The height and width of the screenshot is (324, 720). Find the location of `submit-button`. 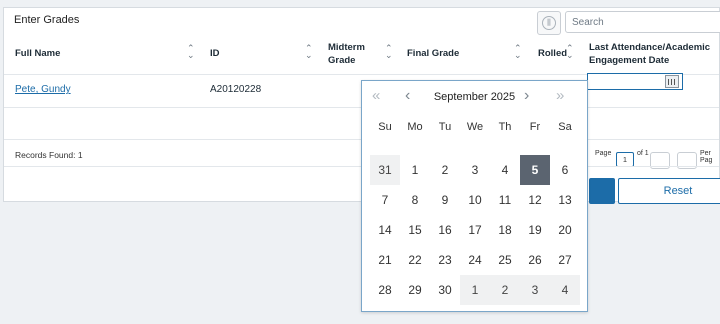

submit-button is located at coordinates (602, 191).